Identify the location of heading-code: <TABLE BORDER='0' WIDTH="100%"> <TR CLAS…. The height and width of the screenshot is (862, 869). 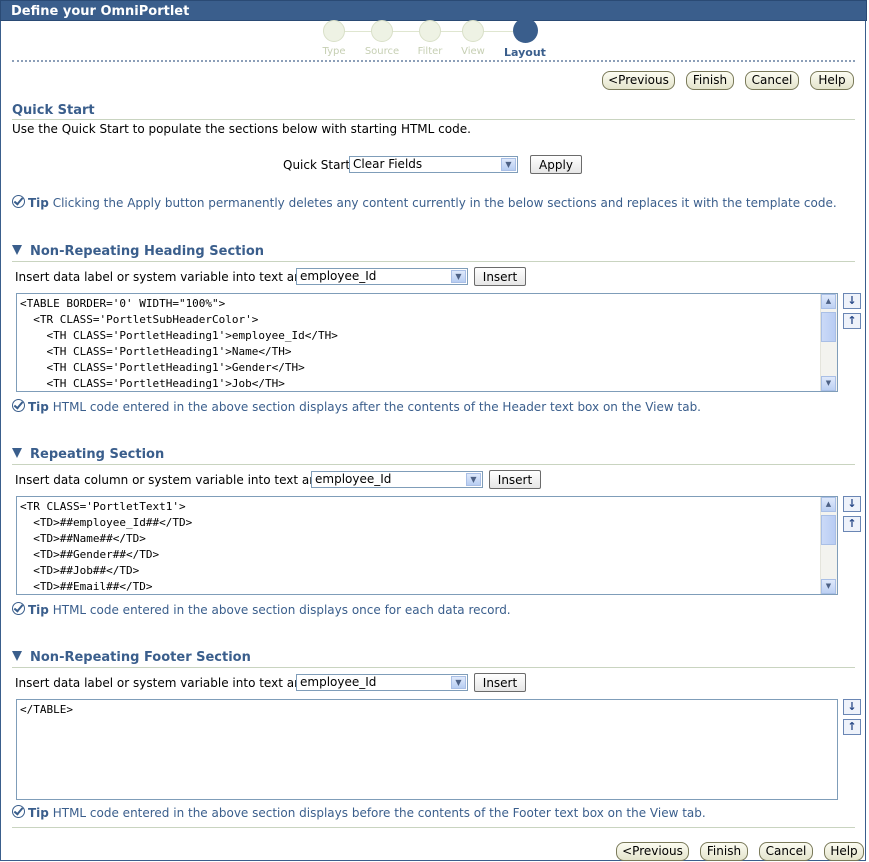
(179, 343).